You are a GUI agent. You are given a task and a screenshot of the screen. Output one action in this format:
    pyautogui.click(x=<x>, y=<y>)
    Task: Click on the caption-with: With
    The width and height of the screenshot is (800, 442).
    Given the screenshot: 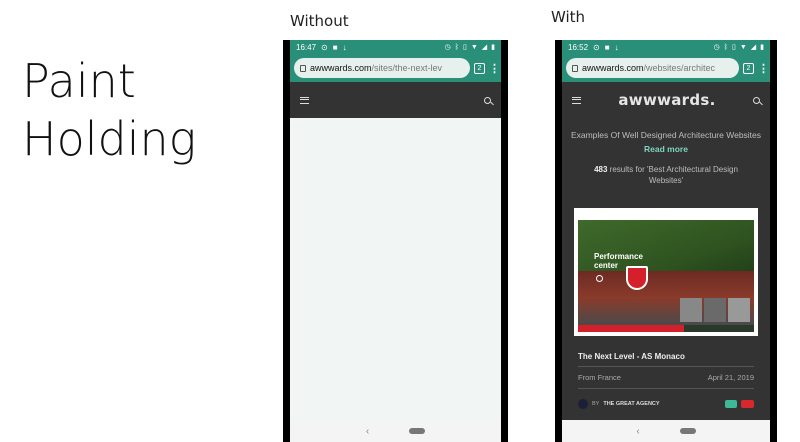 What is the action you would take?
    pyautogui.click(x=568, y=17)
    